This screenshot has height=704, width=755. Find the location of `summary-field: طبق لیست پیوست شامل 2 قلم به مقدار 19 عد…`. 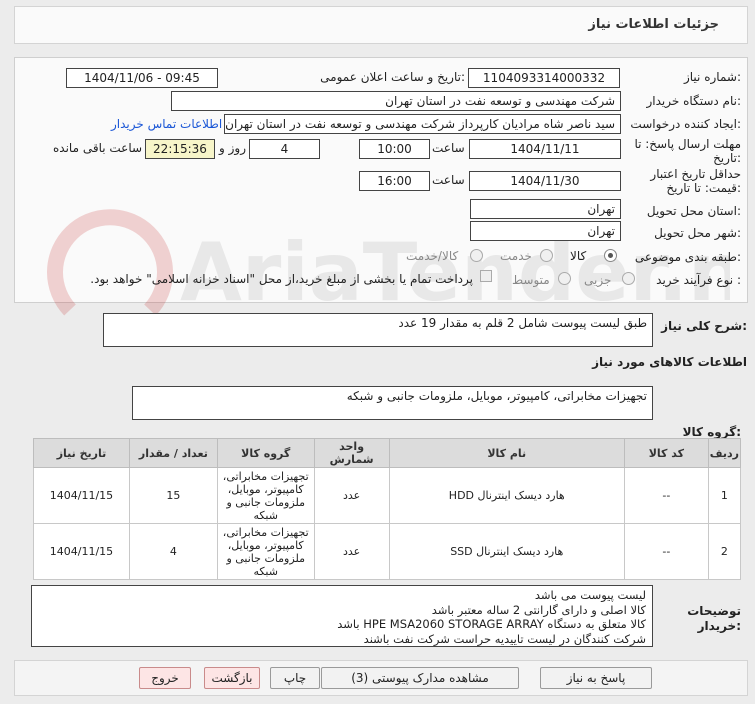

summary-field: طبق لیست پیوست شامل 2 قلم به مقدار 19 عد… is located at coordinates (378, 330).